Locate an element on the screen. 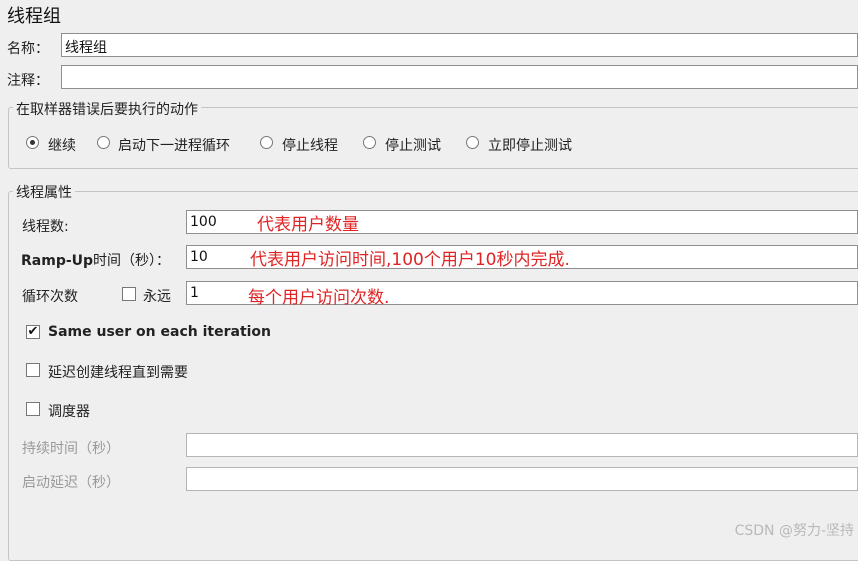 The width and height of the screenshot is (858, 561). scheduler-checkbox is located at coordinates (33, 409).